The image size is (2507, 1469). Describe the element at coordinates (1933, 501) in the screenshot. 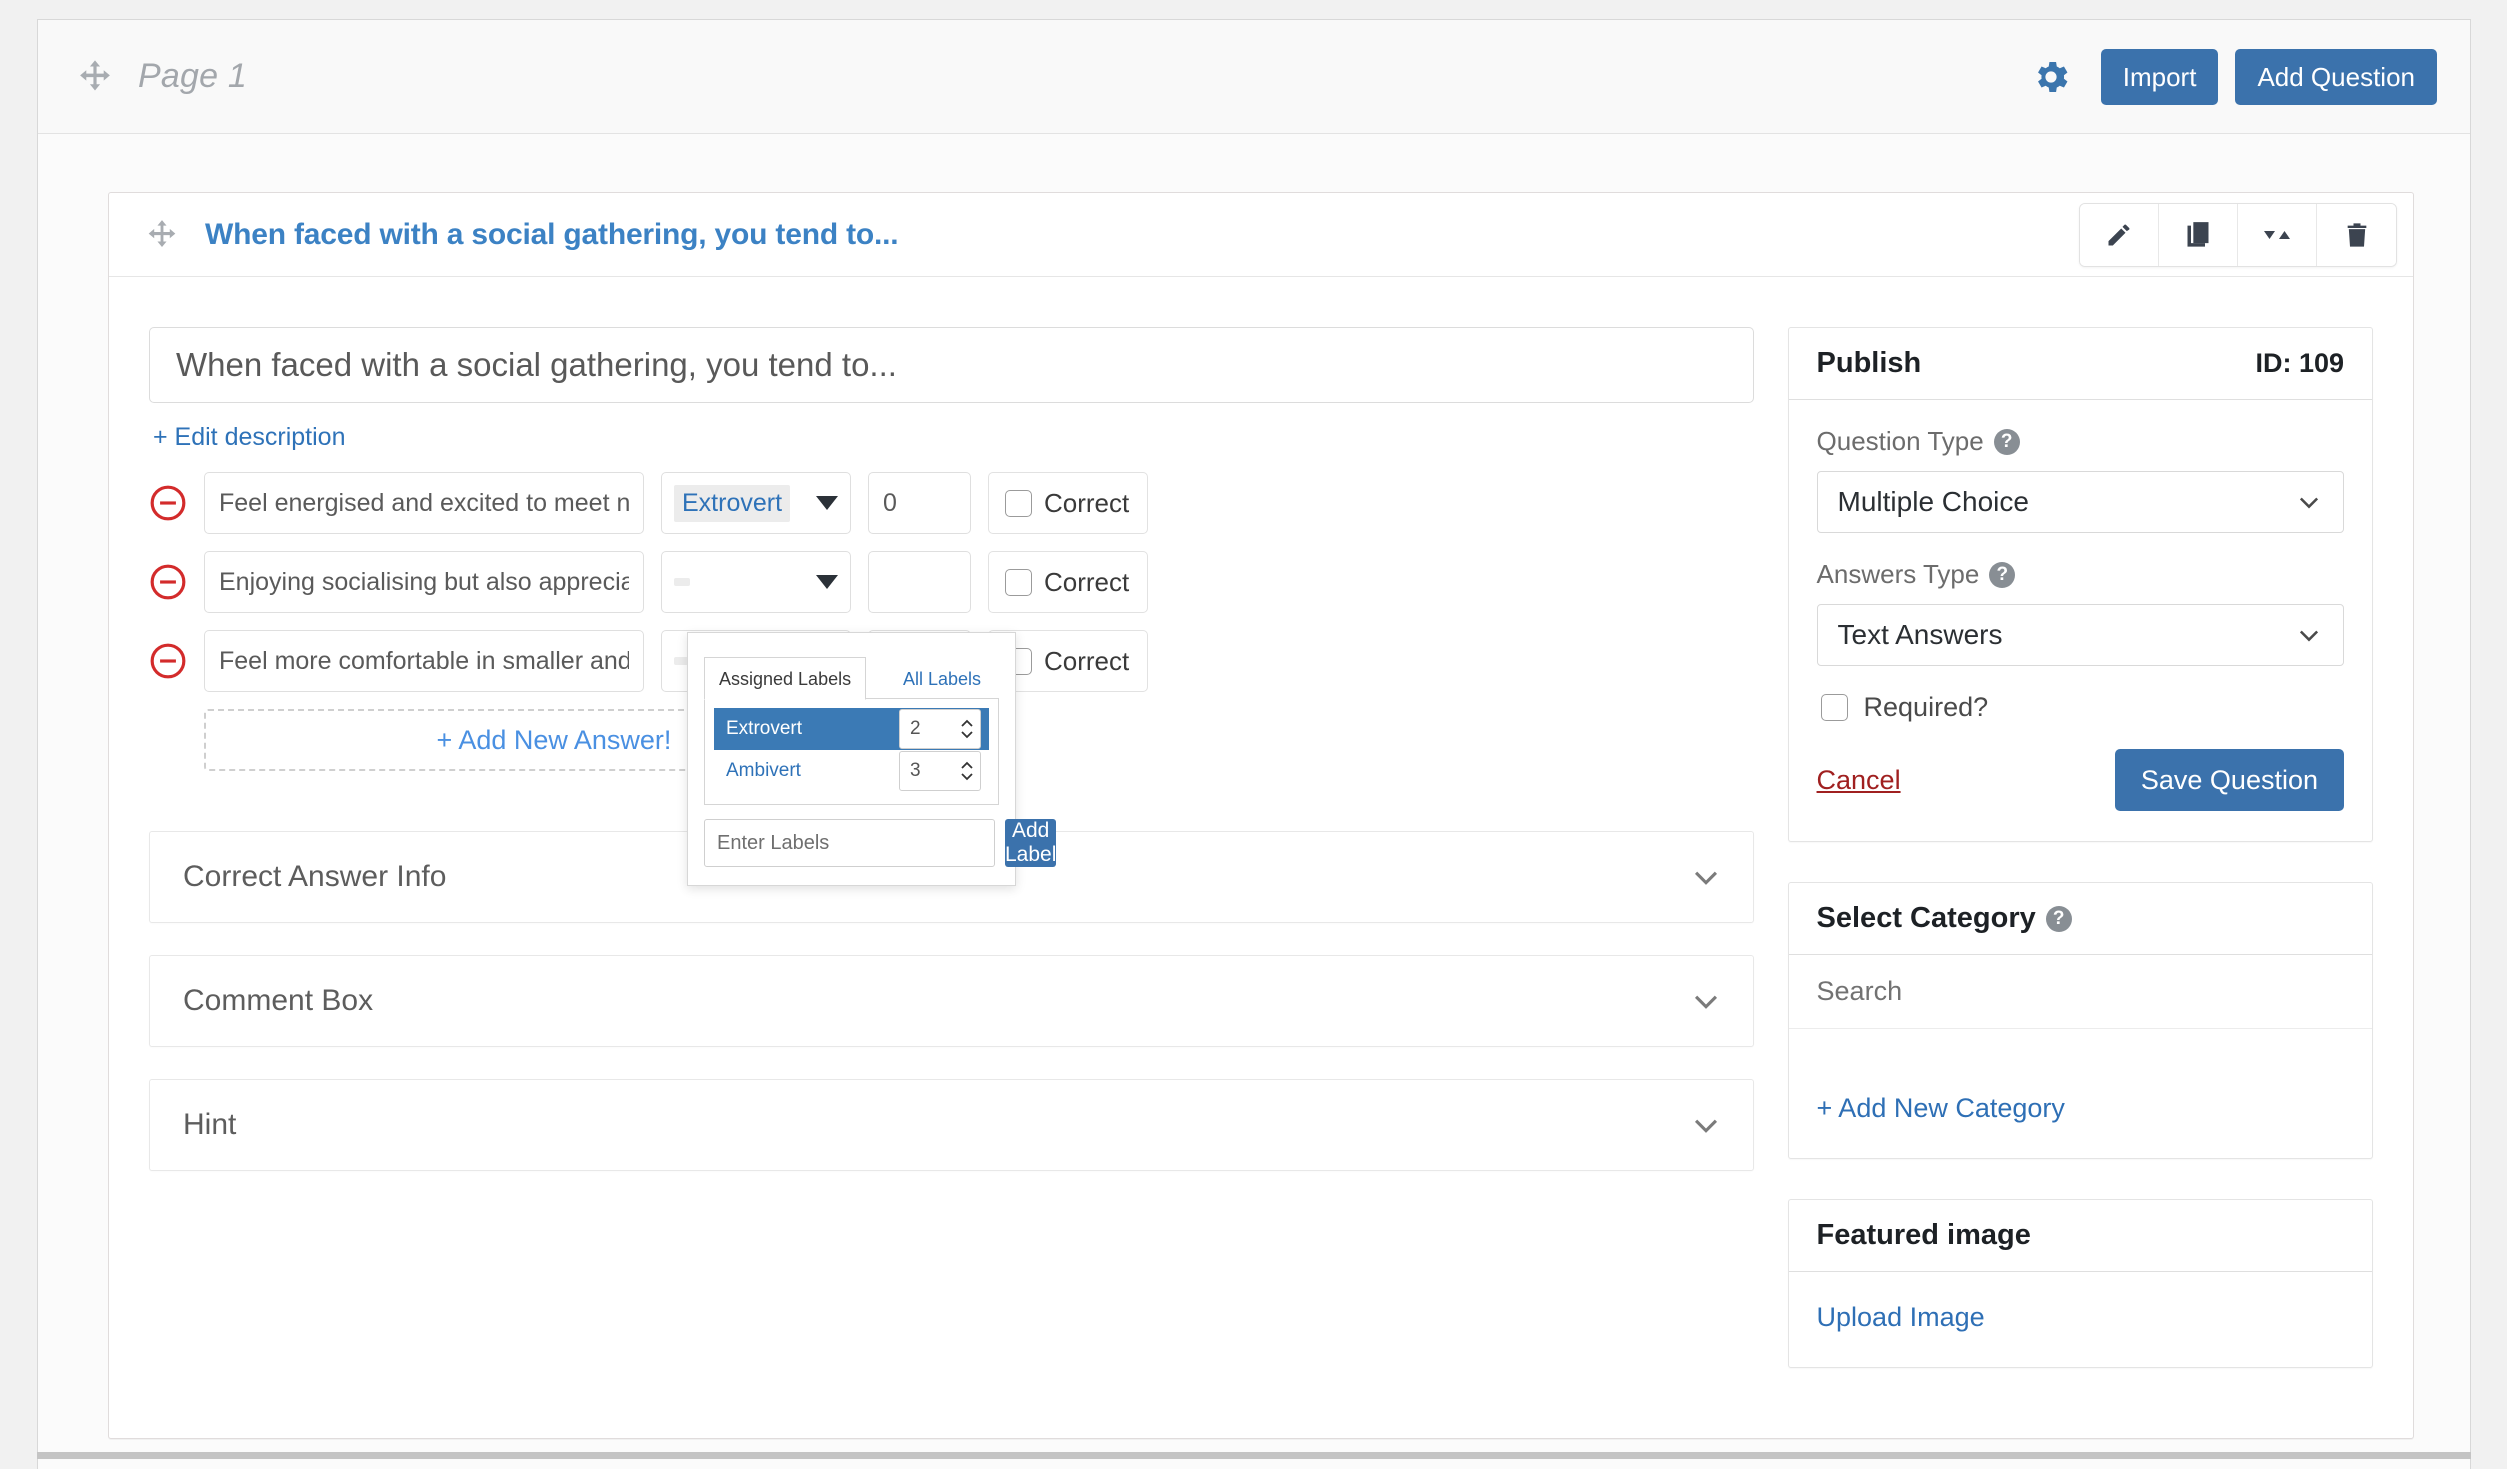

I see `question-type-value: Multiple Choice` at that location.